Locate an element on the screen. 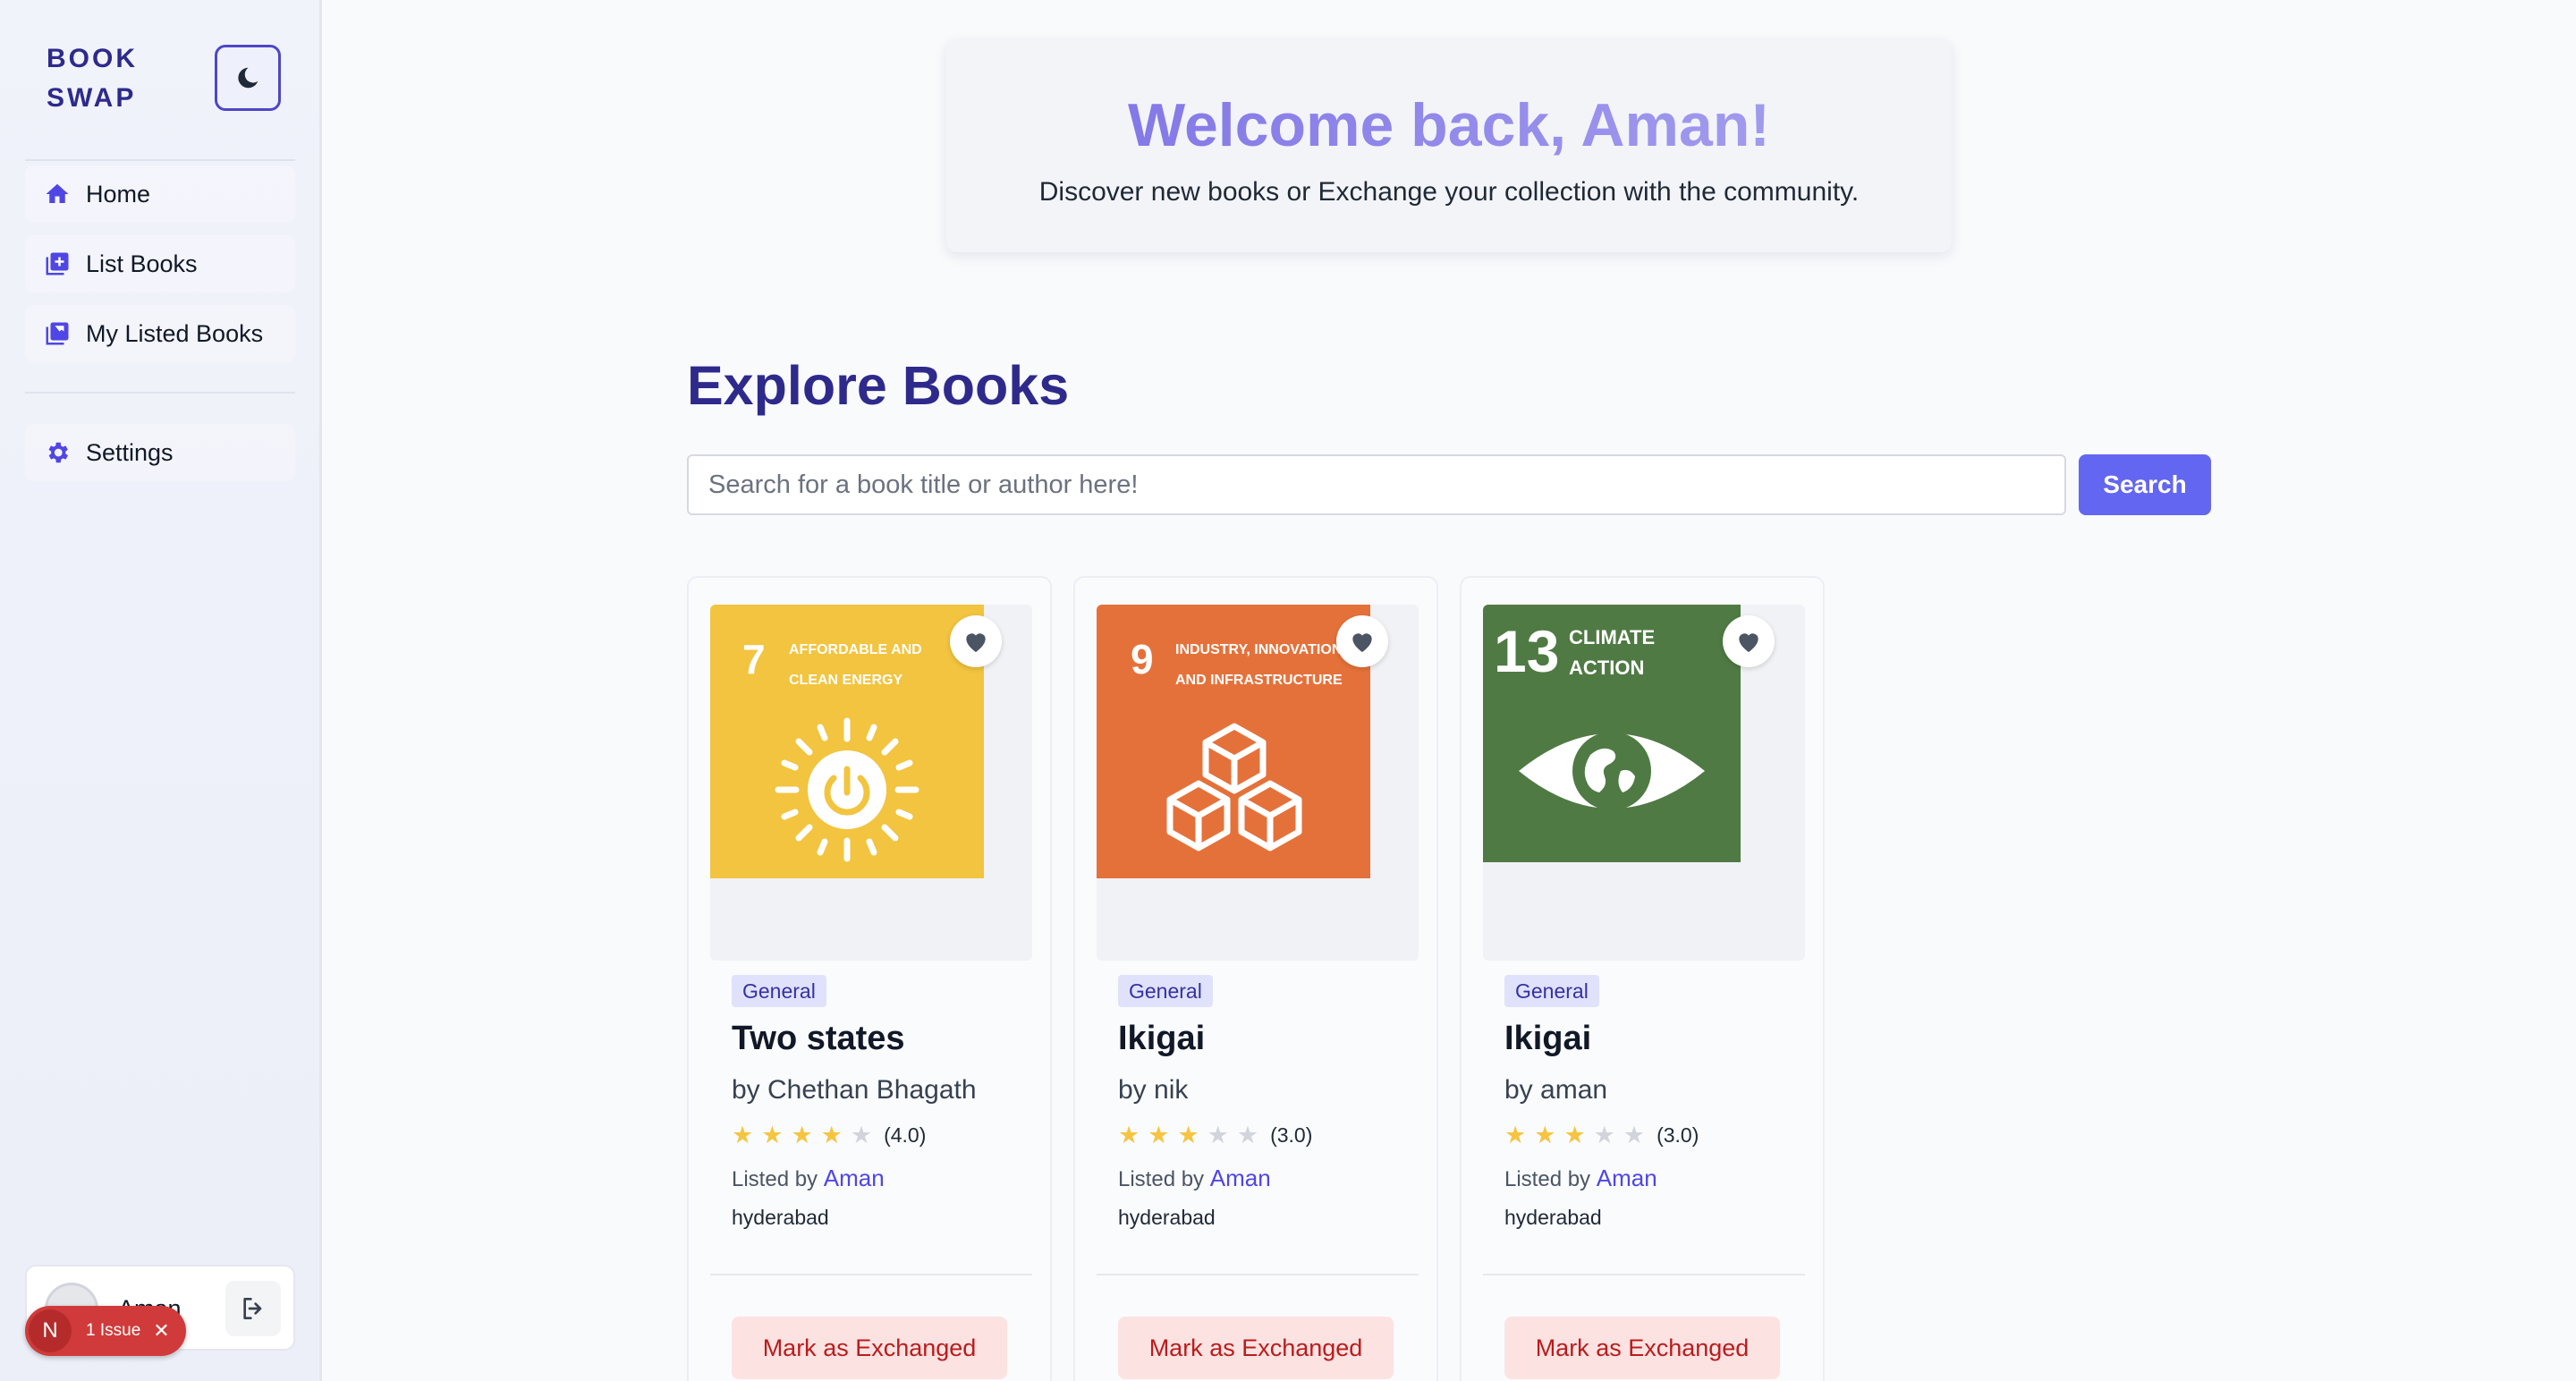  logout-button is located at coordinates (253, 1308).